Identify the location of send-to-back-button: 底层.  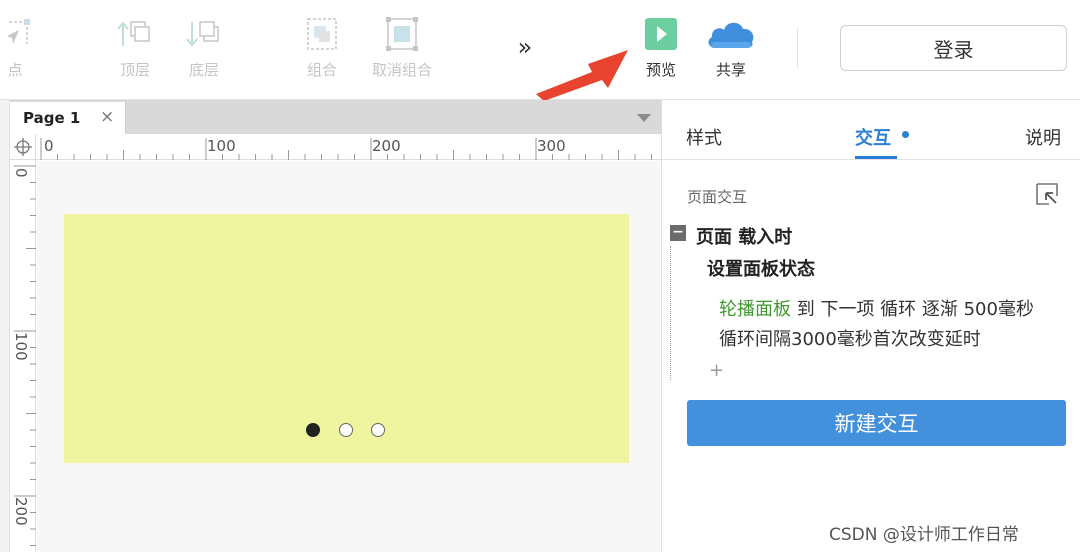
(204, 52).